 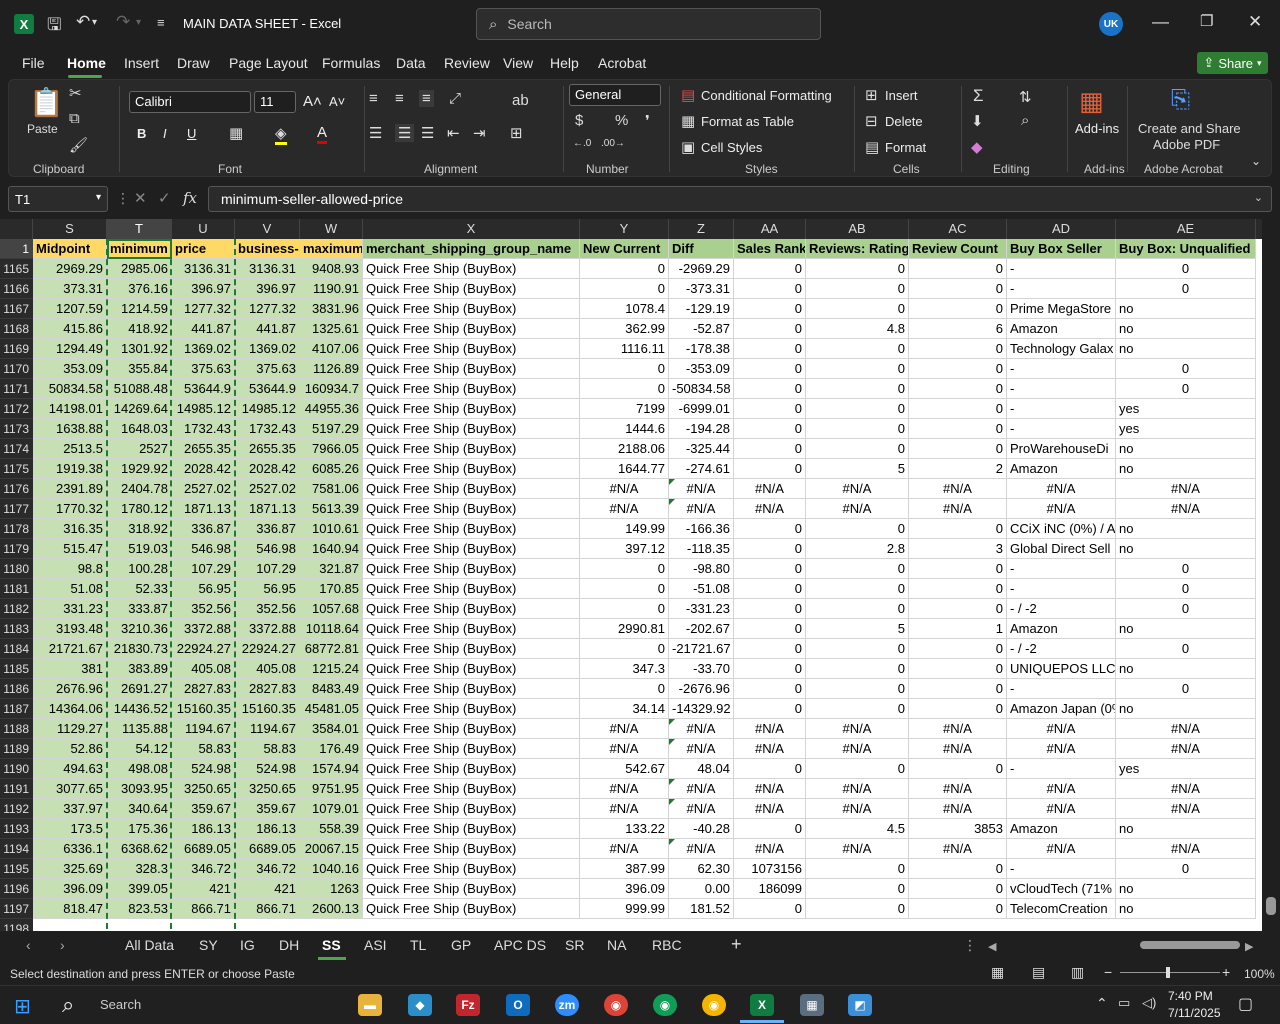 I want to click on table-cell: 51.08, so click(x=70, y=589).